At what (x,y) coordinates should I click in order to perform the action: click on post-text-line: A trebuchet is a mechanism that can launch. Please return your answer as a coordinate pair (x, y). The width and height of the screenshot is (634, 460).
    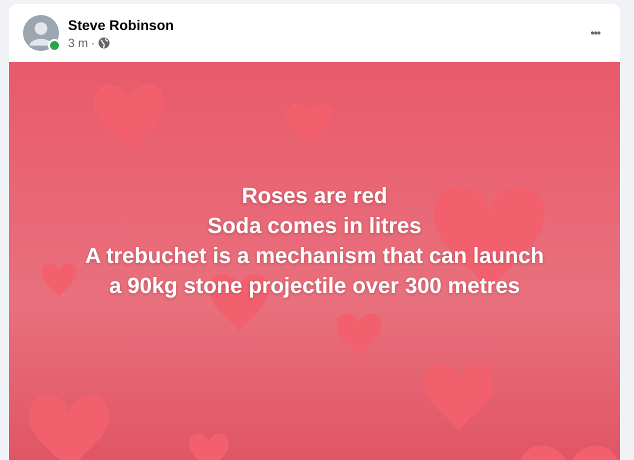
    Looking at the image, I should click on (314, 256).